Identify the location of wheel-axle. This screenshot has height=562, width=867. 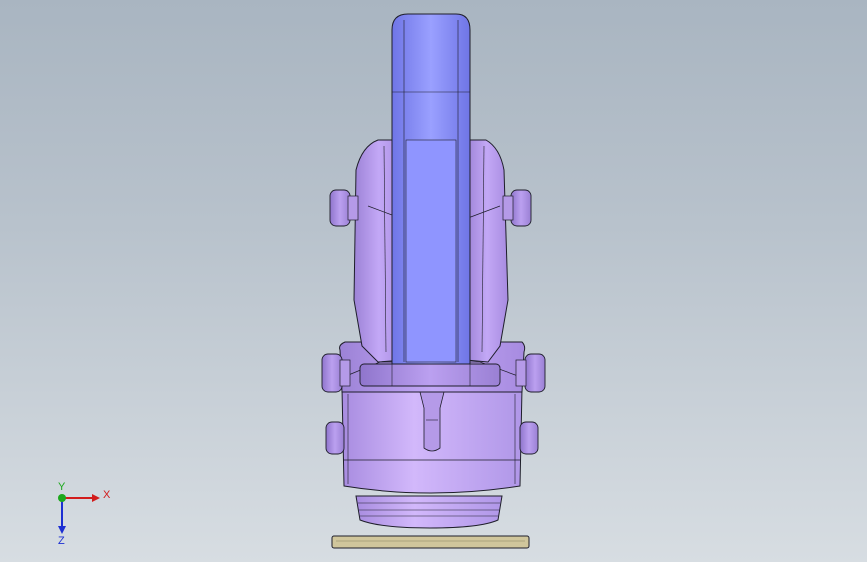
(430, 375).